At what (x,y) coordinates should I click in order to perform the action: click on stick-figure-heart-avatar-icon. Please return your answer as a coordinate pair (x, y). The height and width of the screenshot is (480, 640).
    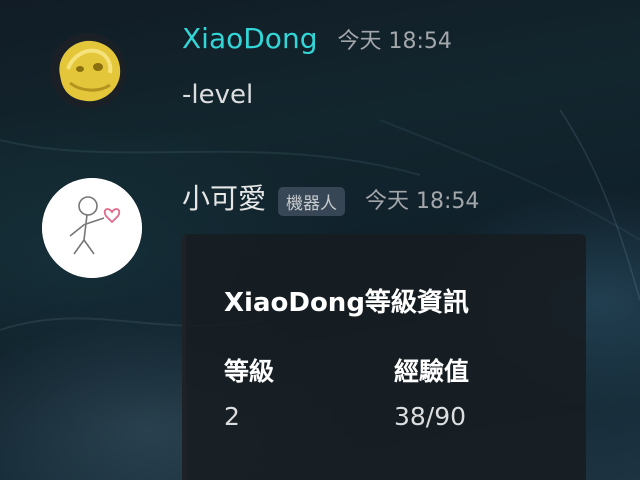
    Looking at the image, I should click on (92, 228).